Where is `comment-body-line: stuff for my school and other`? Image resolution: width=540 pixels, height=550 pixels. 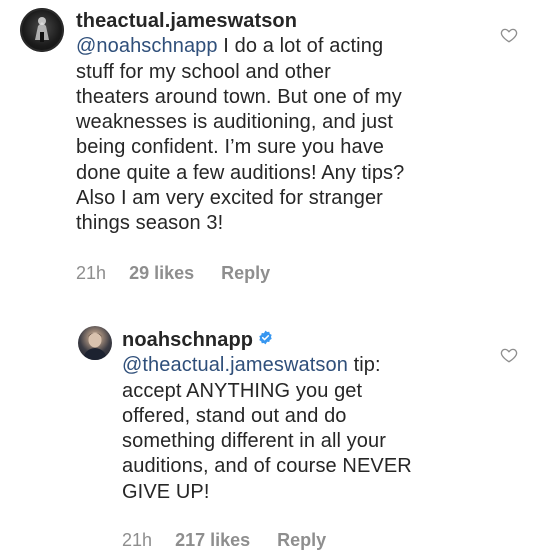
comment-body-line: stuff for my school and other is located at coordinates (203, 71).